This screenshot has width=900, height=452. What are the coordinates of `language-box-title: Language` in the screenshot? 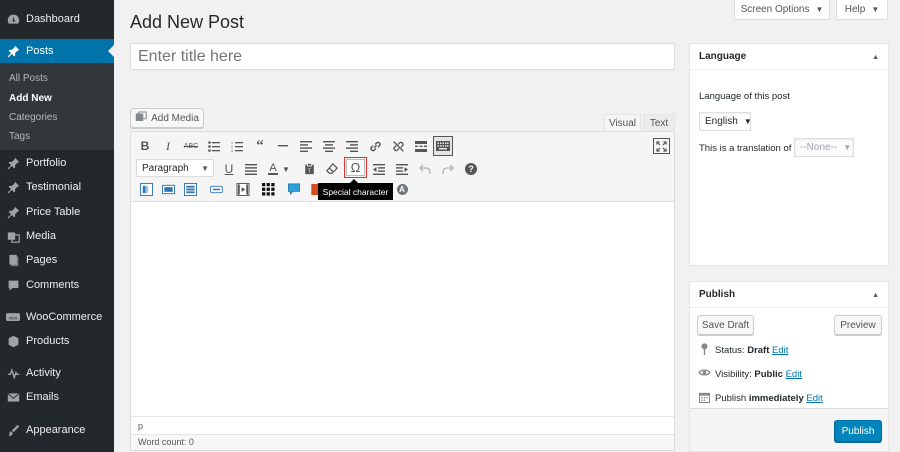 It's located at (723, 56).